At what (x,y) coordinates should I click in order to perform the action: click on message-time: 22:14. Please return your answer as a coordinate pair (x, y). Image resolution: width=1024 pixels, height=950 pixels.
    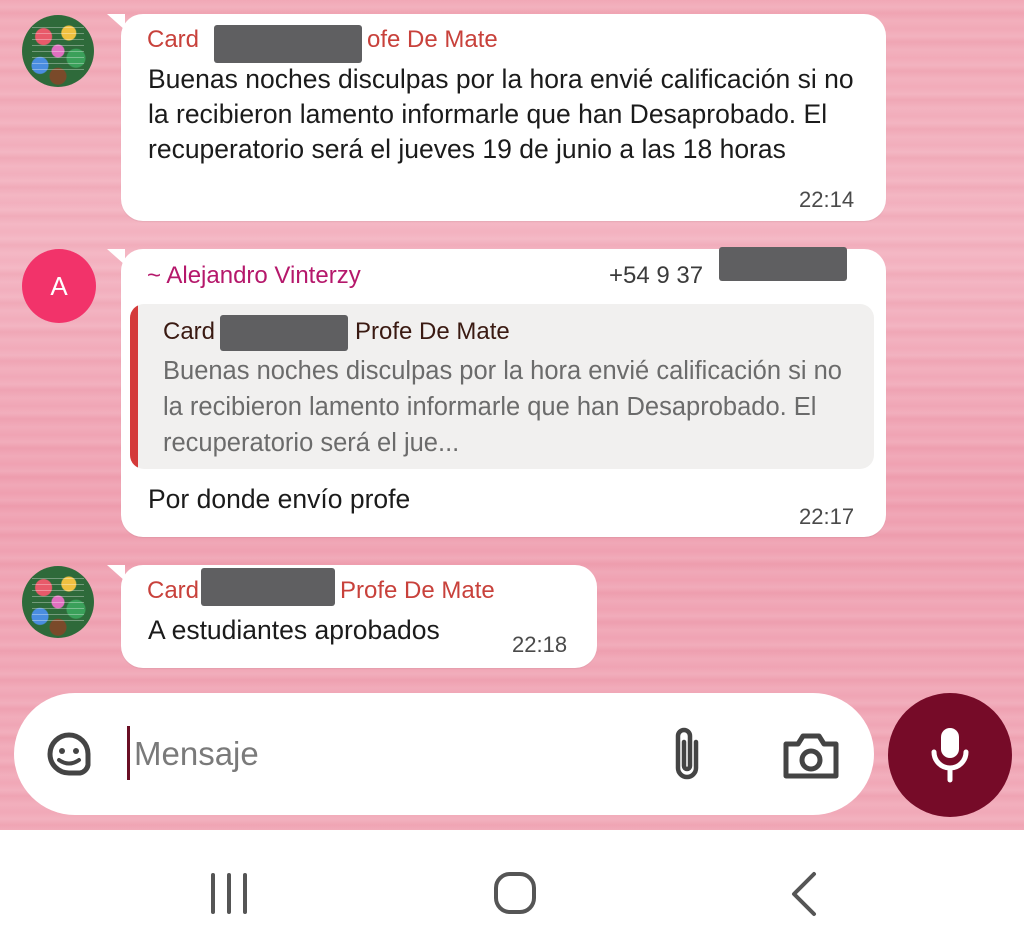
    Looking at the image, I should click on (827, 199).